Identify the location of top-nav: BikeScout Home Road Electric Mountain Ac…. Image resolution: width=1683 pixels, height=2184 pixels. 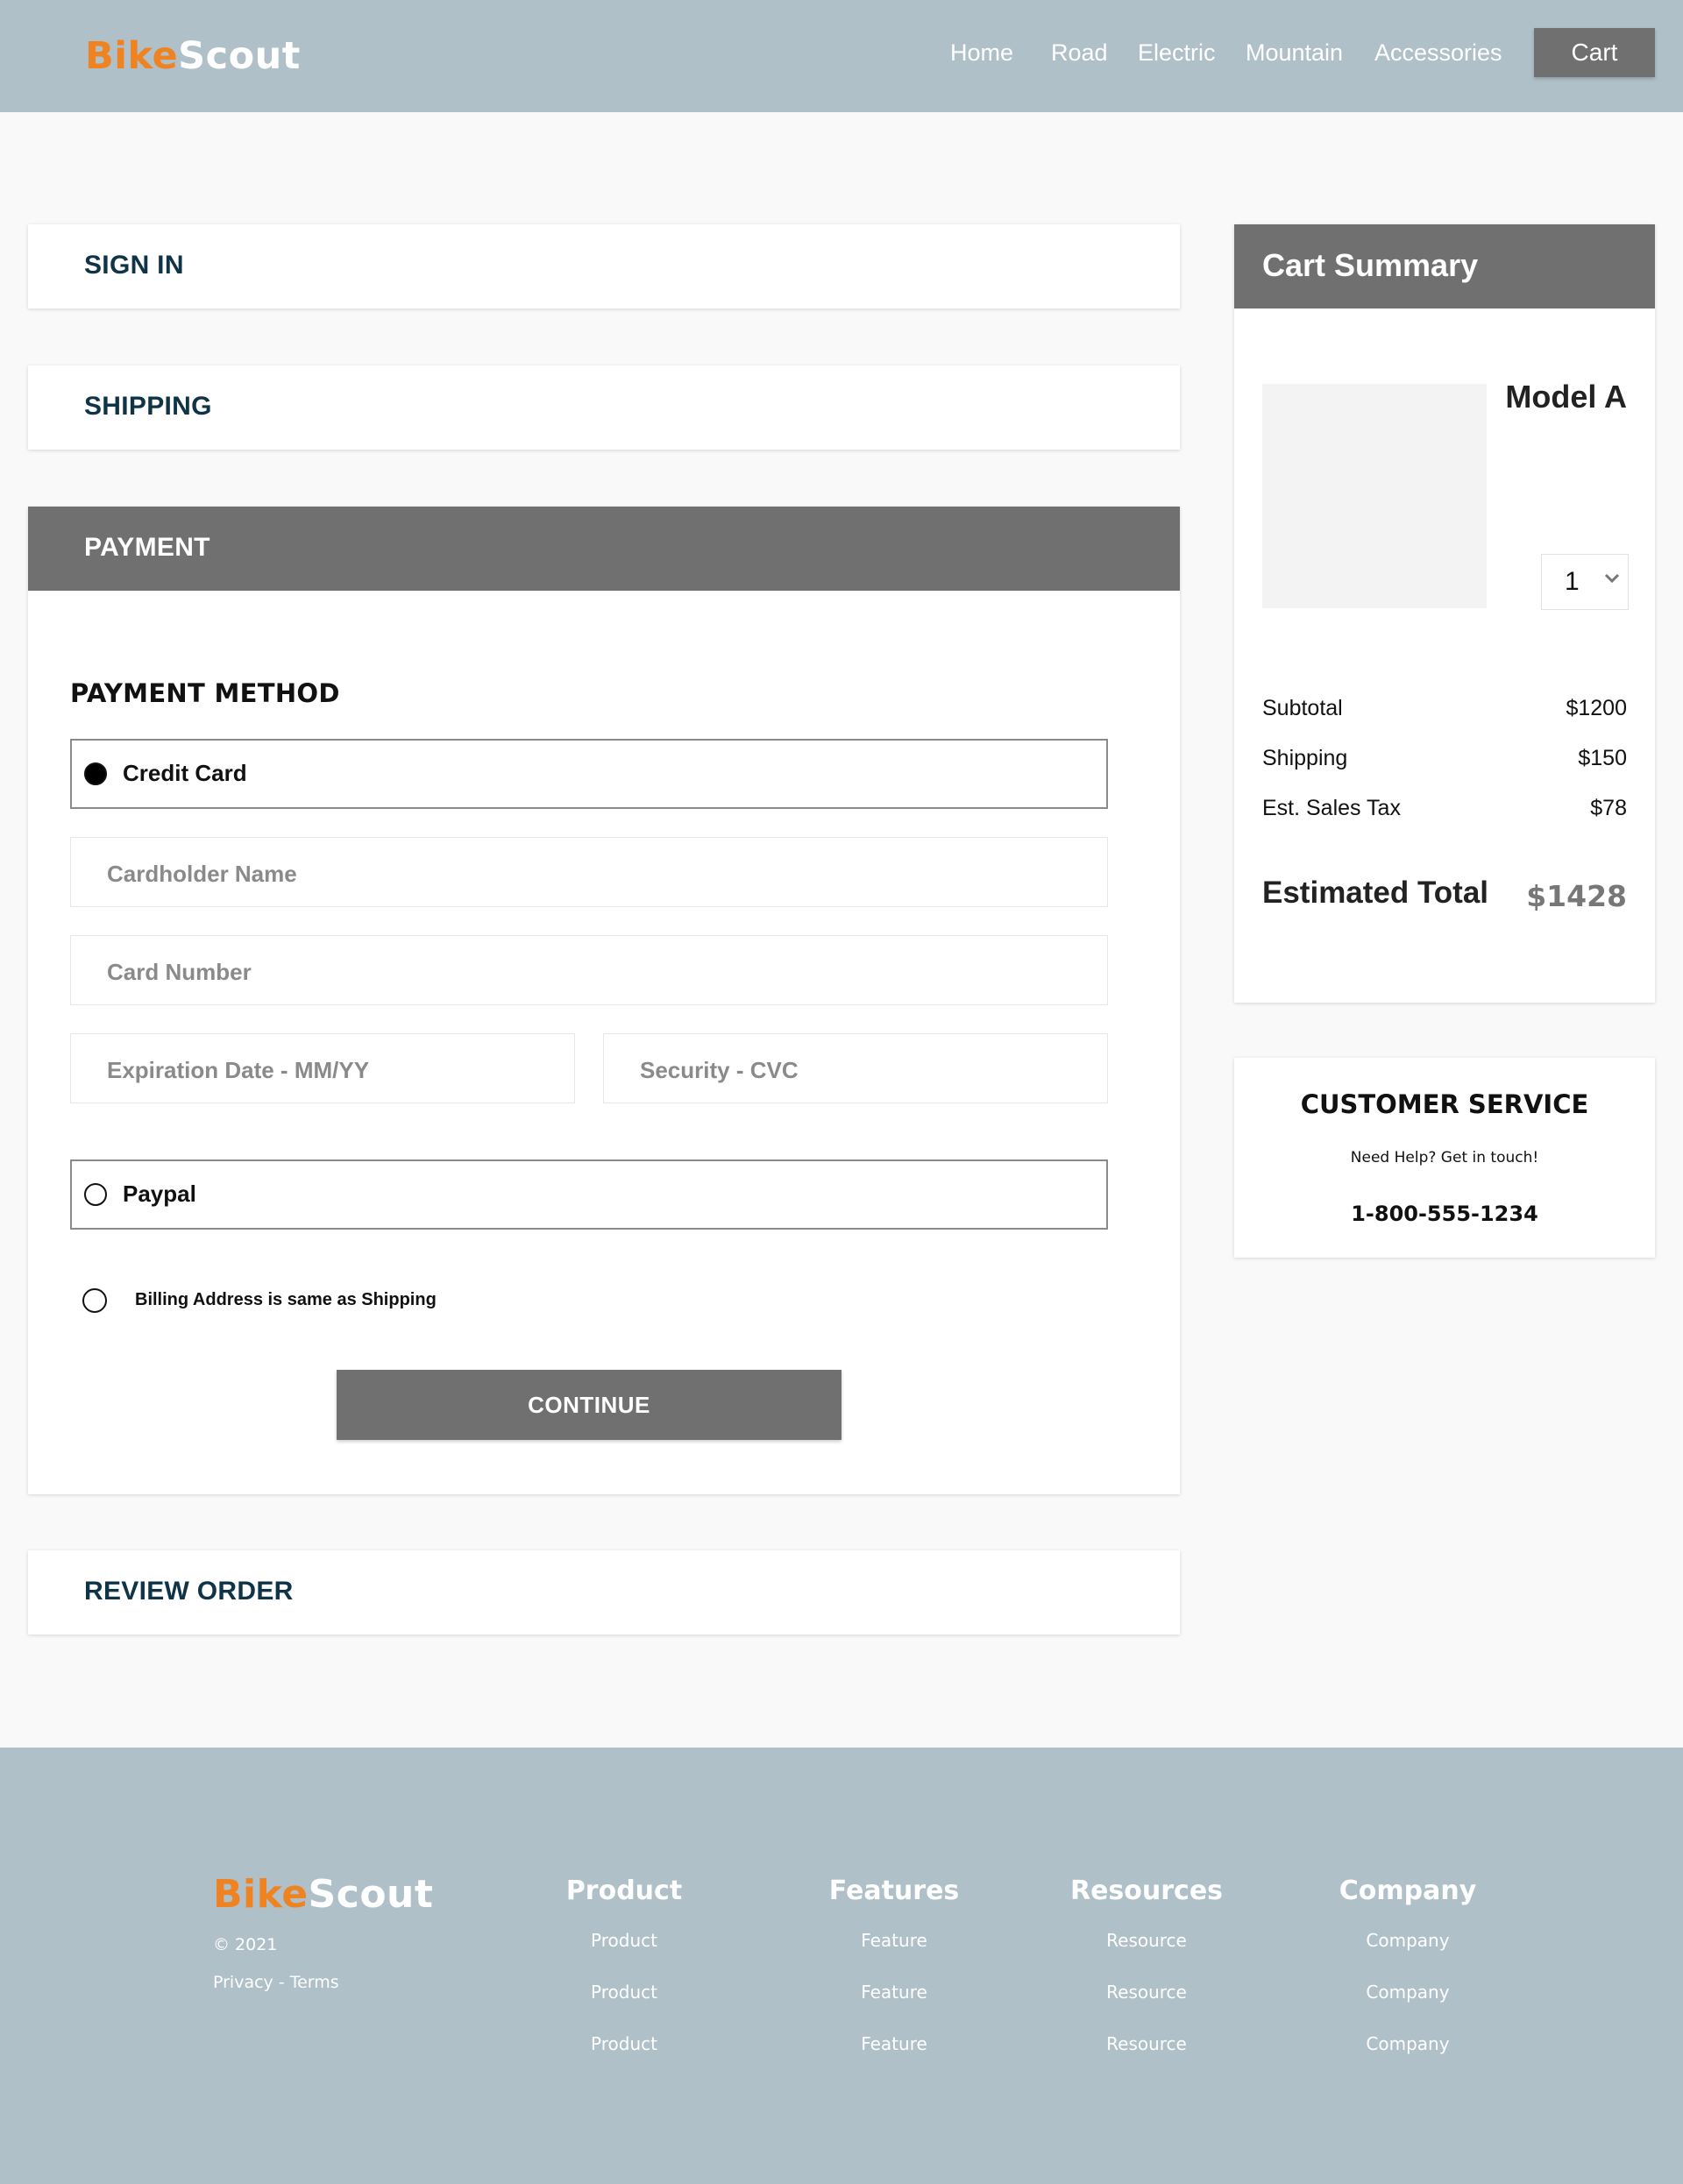
(841, 56).